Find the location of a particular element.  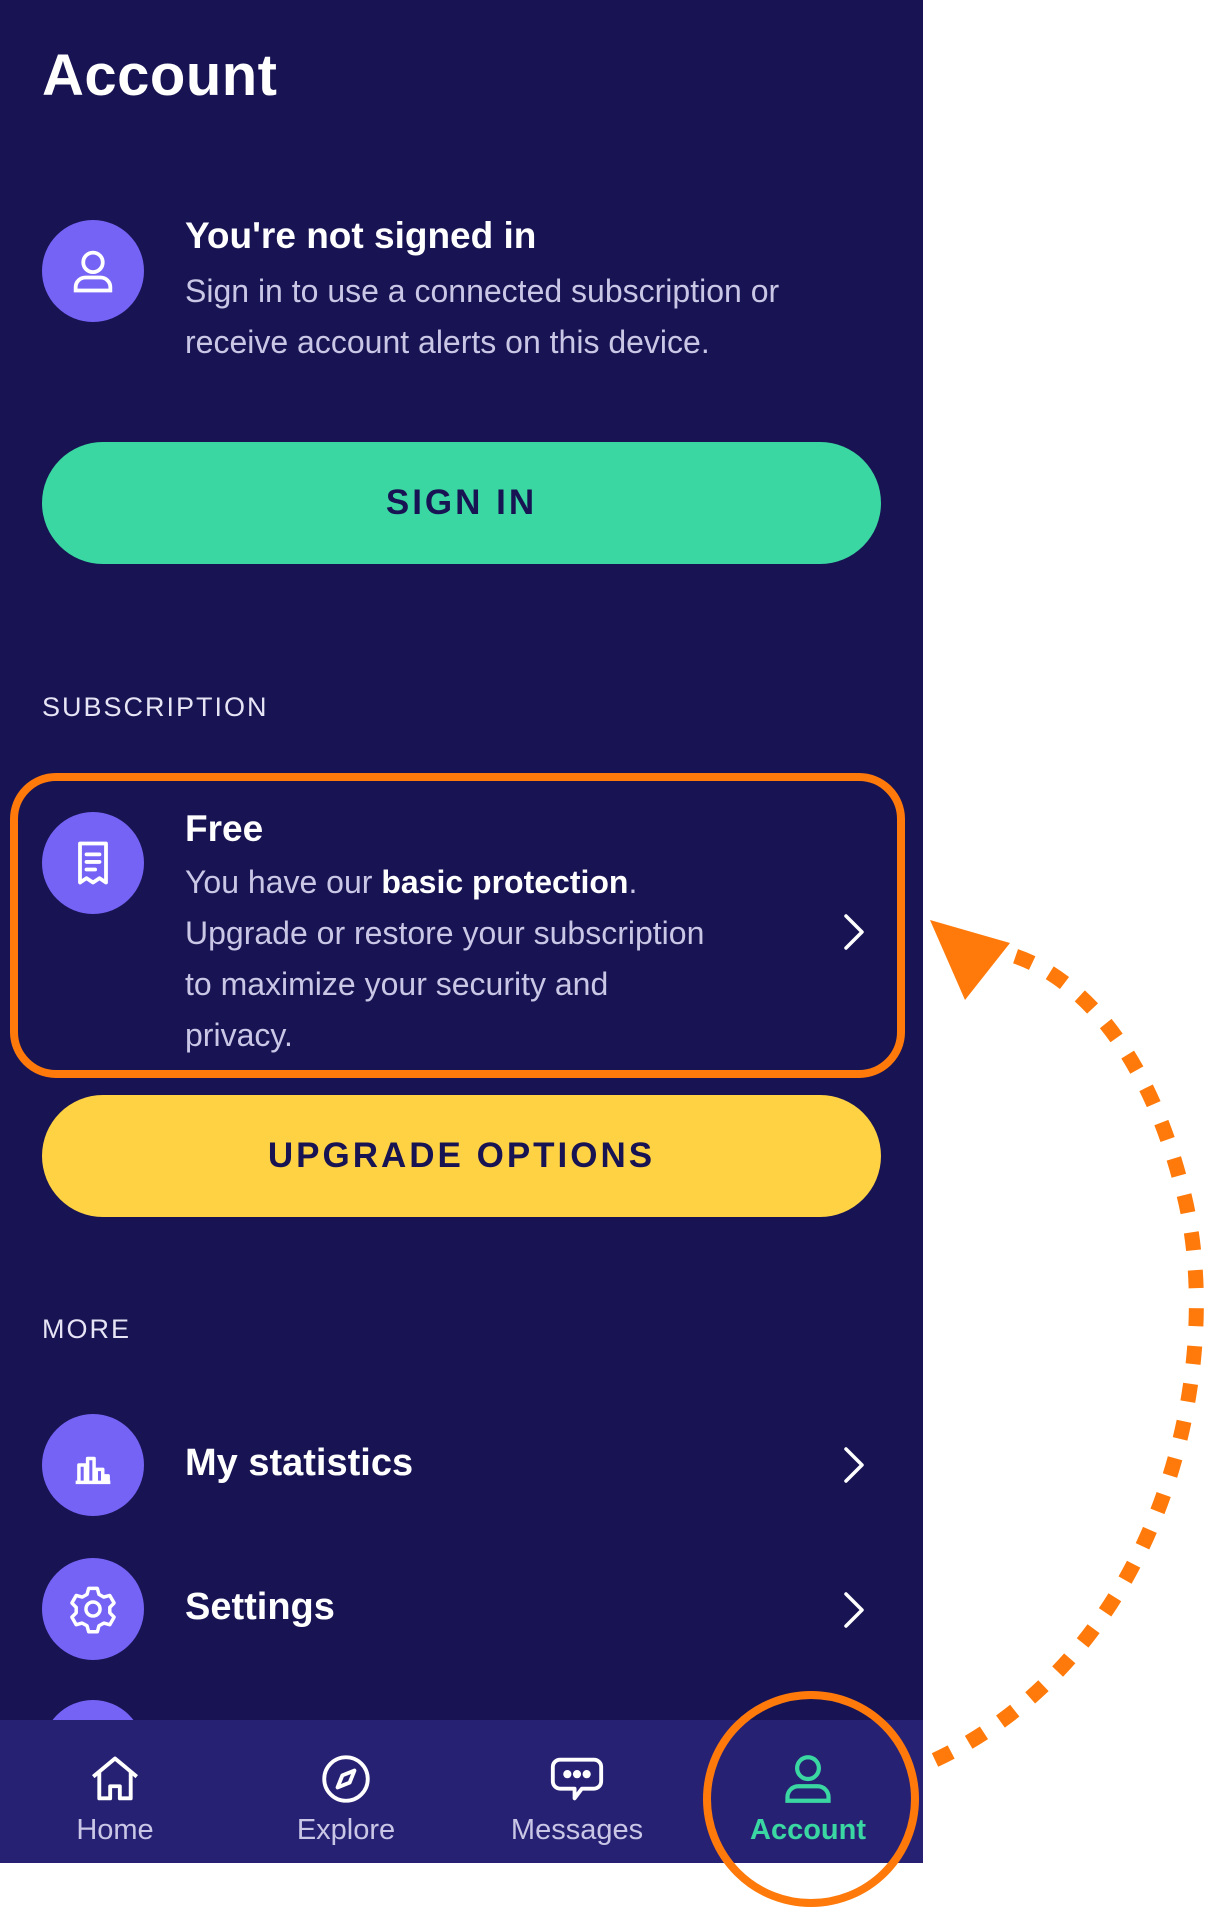

dotted-arrow-annotation is located at coordinates (1067, 1343).